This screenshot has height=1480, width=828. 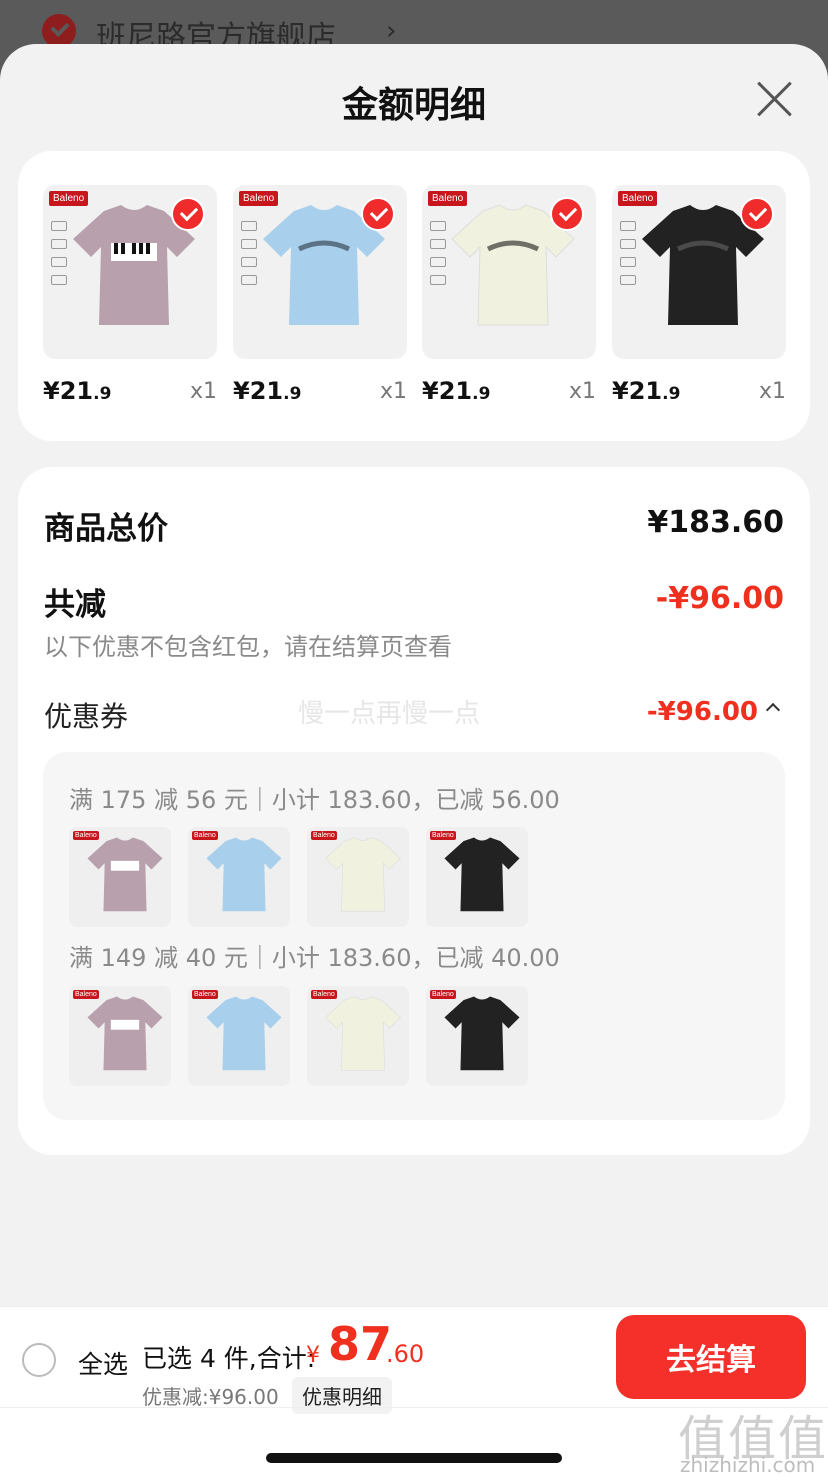 What do you see at coordinates (702, 712) in the screenshot?
I see `coupon-value: -¥96.00` at bounding box center [702, 712].